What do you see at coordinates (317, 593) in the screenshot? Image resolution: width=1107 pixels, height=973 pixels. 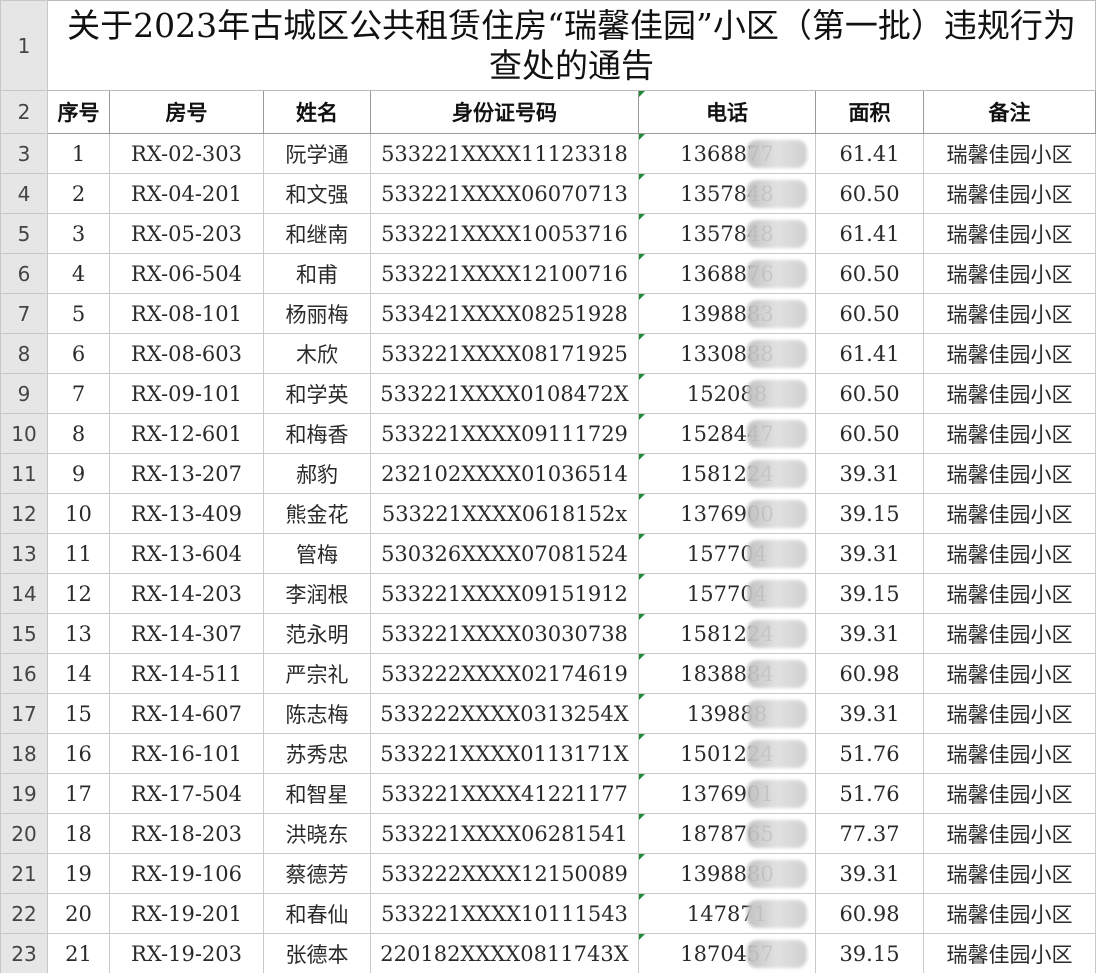 I see `cell-name: 李润根` at bounding box center [317, 593].